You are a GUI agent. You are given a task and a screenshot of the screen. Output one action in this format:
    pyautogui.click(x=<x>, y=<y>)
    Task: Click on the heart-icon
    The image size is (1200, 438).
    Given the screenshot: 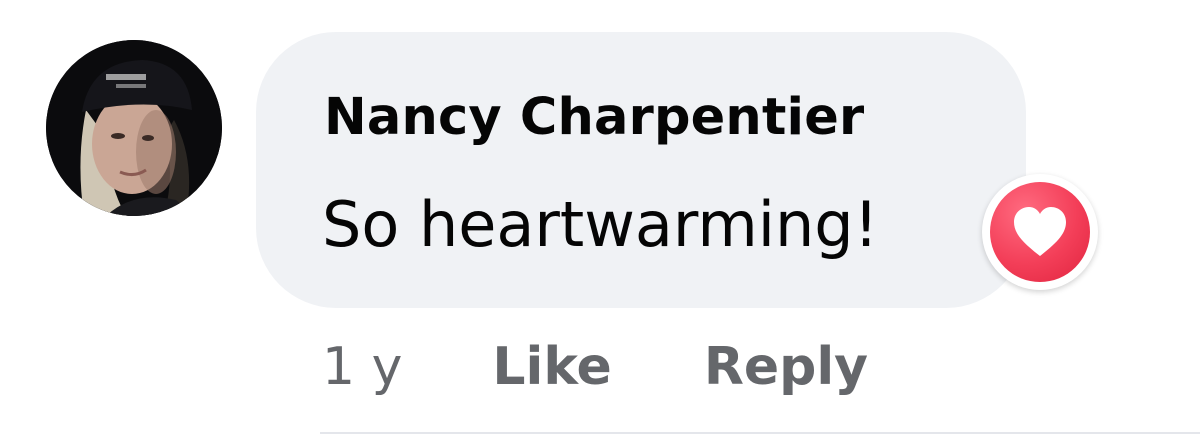 What is the action you would take?
    pyautogui.click(x=1040, y=231)
    